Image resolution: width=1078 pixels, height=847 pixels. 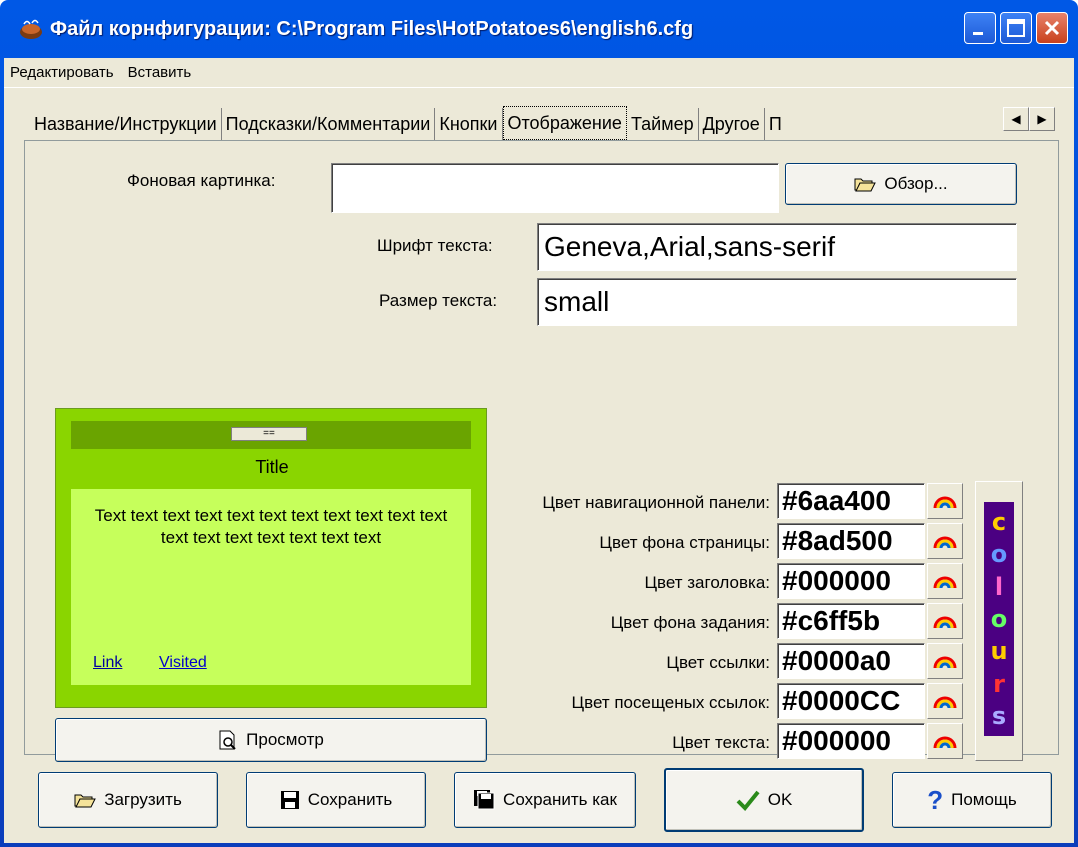 What do you see at coordinates (718, 662) in the screenshot?
I see `link-color-label: Цвет ссылки:` at bounding box center [718, 662].